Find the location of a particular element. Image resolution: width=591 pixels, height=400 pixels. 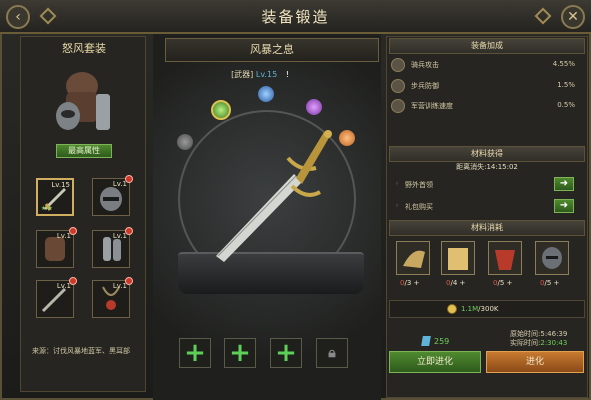

shield-icon is located at coordinates (398, 86).